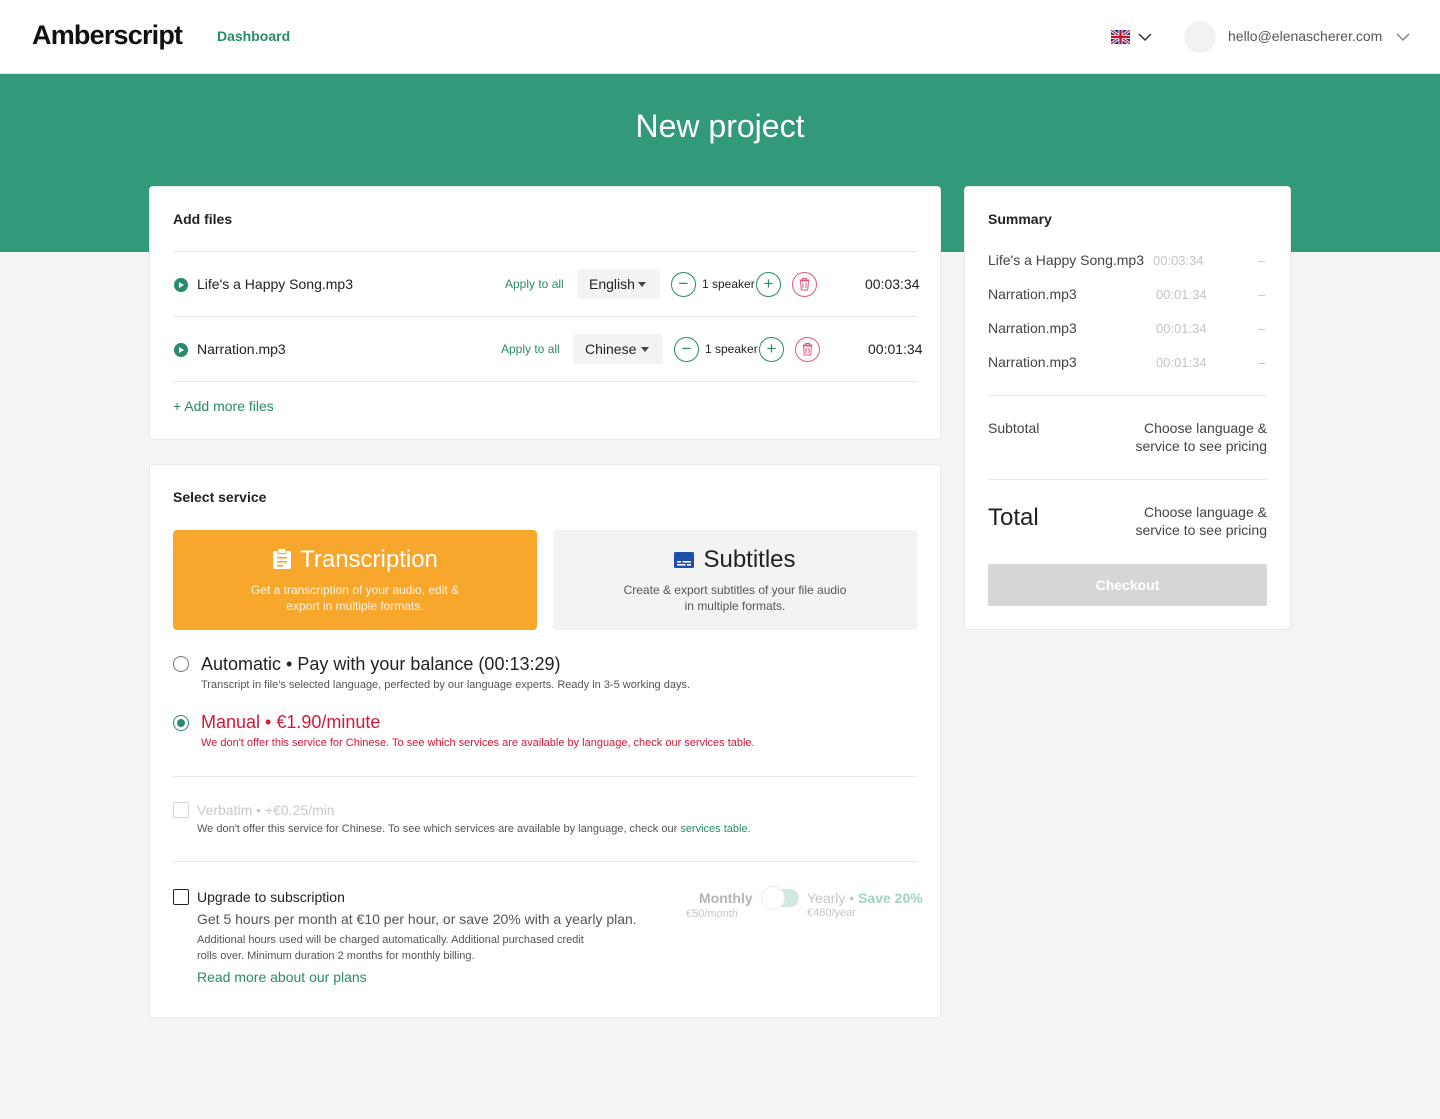 This screenshot has height=1119, width=1440. Describe the element at coordinates (726, 898) in the screenshot. I see `monthly-label: Monthly` at that location.